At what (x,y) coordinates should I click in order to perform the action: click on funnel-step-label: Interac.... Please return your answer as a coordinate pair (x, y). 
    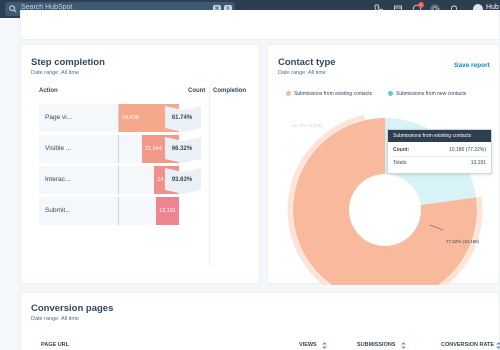
    Looking at the image, I should click on (57, 179).